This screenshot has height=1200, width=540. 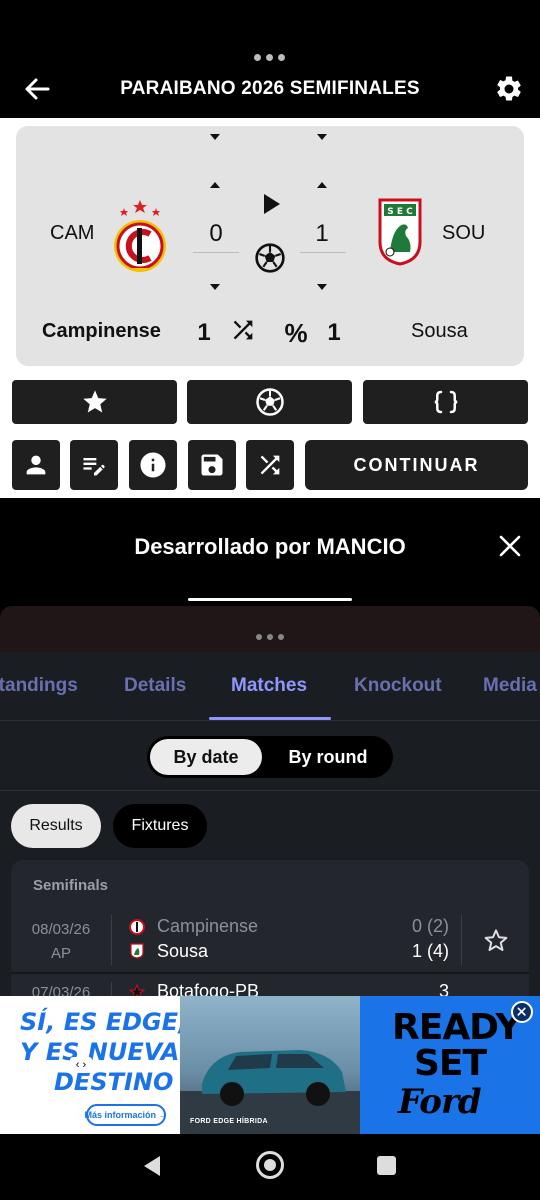 I want to click on home-abbr: CAM, so click(x=72, y=233).